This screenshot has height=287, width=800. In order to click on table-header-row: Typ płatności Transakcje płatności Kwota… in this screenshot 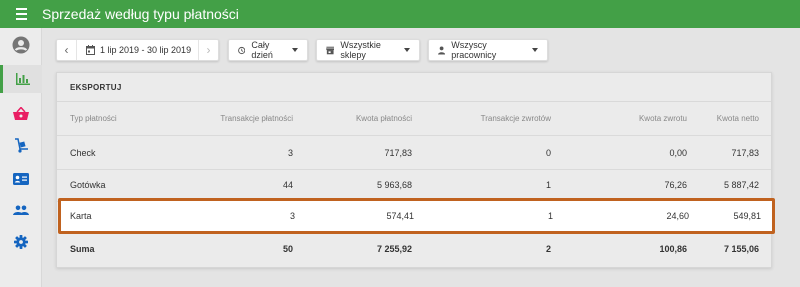, I will do `click(414, 119)`.